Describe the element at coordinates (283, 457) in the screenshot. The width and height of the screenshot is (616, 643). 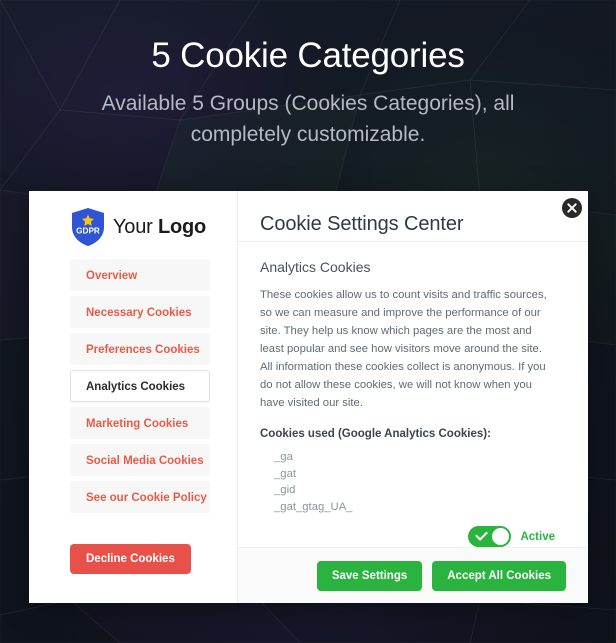
I see `list-item: _ga` at that location.